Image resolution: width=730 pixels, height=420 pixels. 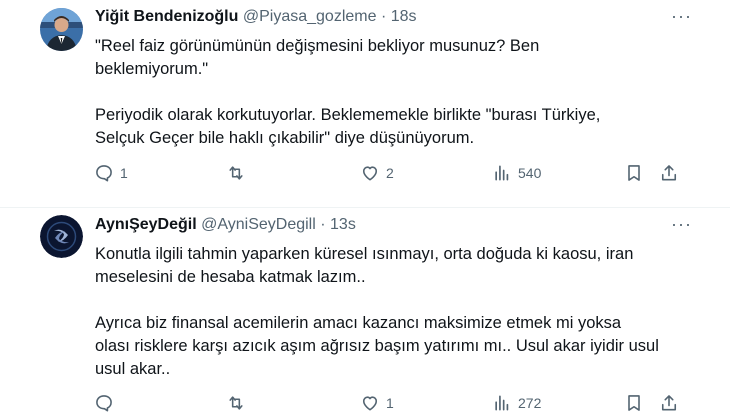 I want to click on text-line: beklemiyorum.", so click(x=152, y=69).